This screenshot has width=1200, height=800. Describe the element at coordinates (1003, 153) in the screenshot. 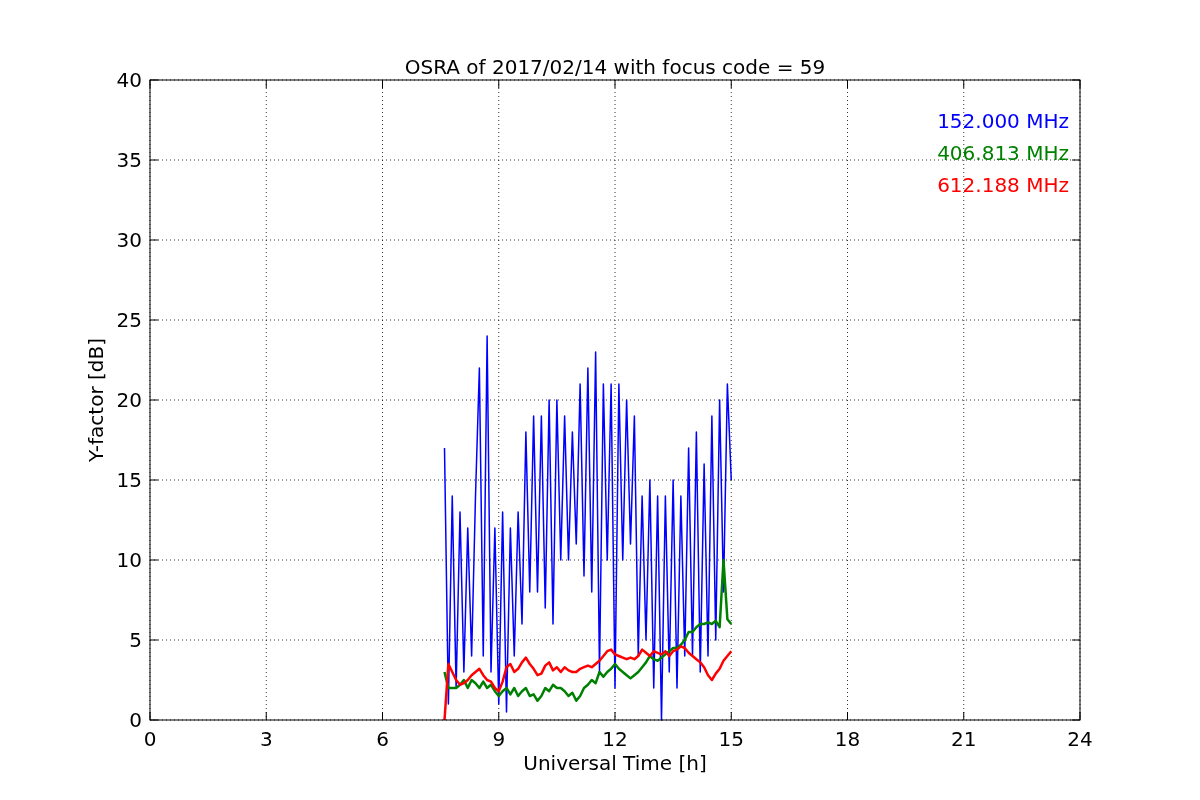

I see `legend-label: 406.813 MHz` at that location.